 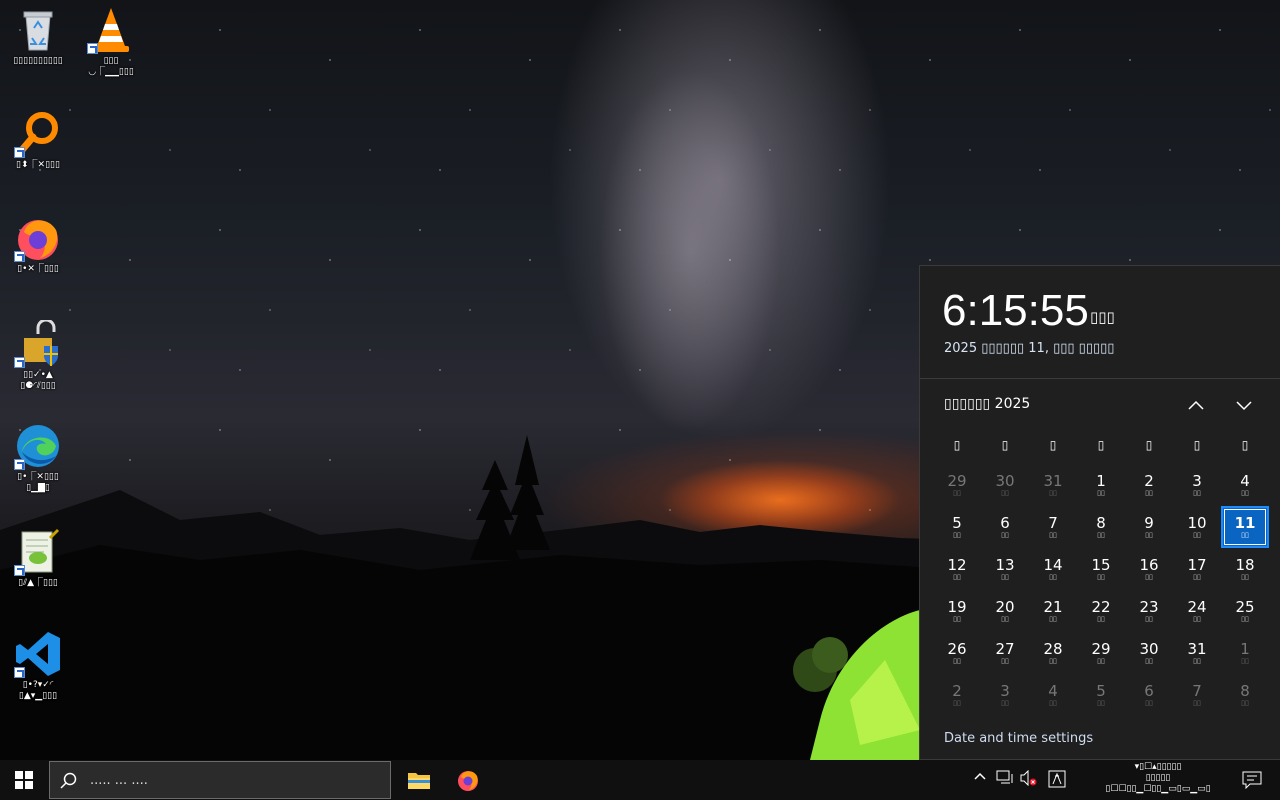 I want to click on recycle-bin-icon, so click(x=38, y=30).